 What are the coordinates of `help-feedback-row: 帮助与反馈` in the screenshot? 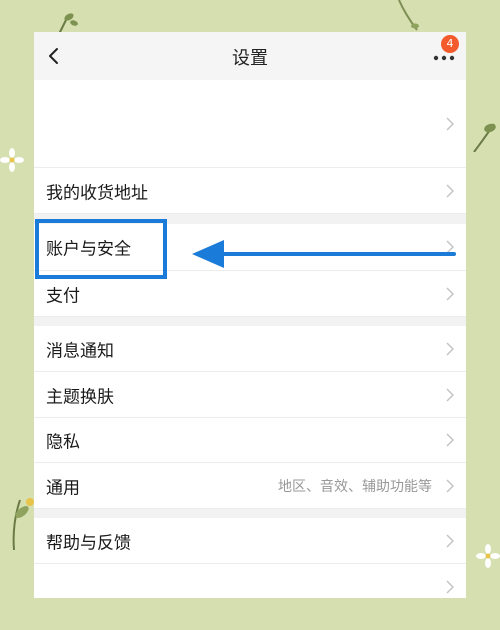 It's located at (250, 541).